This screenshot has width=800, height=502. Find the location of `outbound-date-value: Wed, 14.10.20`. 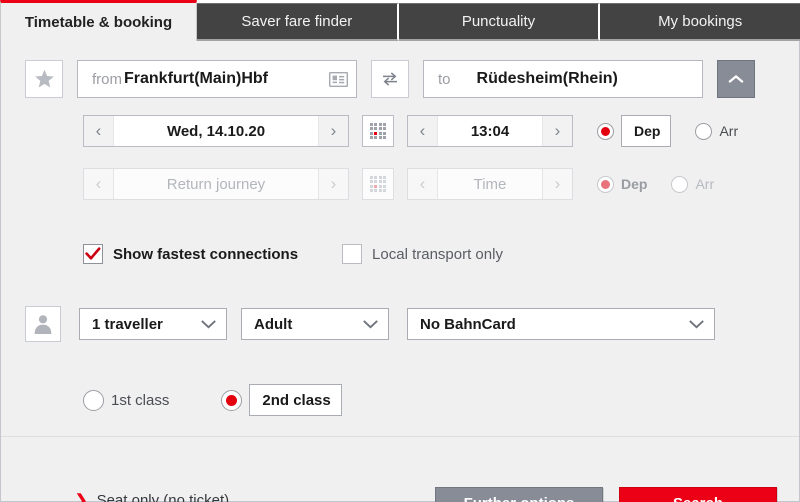

outbound-date-value: Wed, 14.10.20 is located at coordinates (216, 131).